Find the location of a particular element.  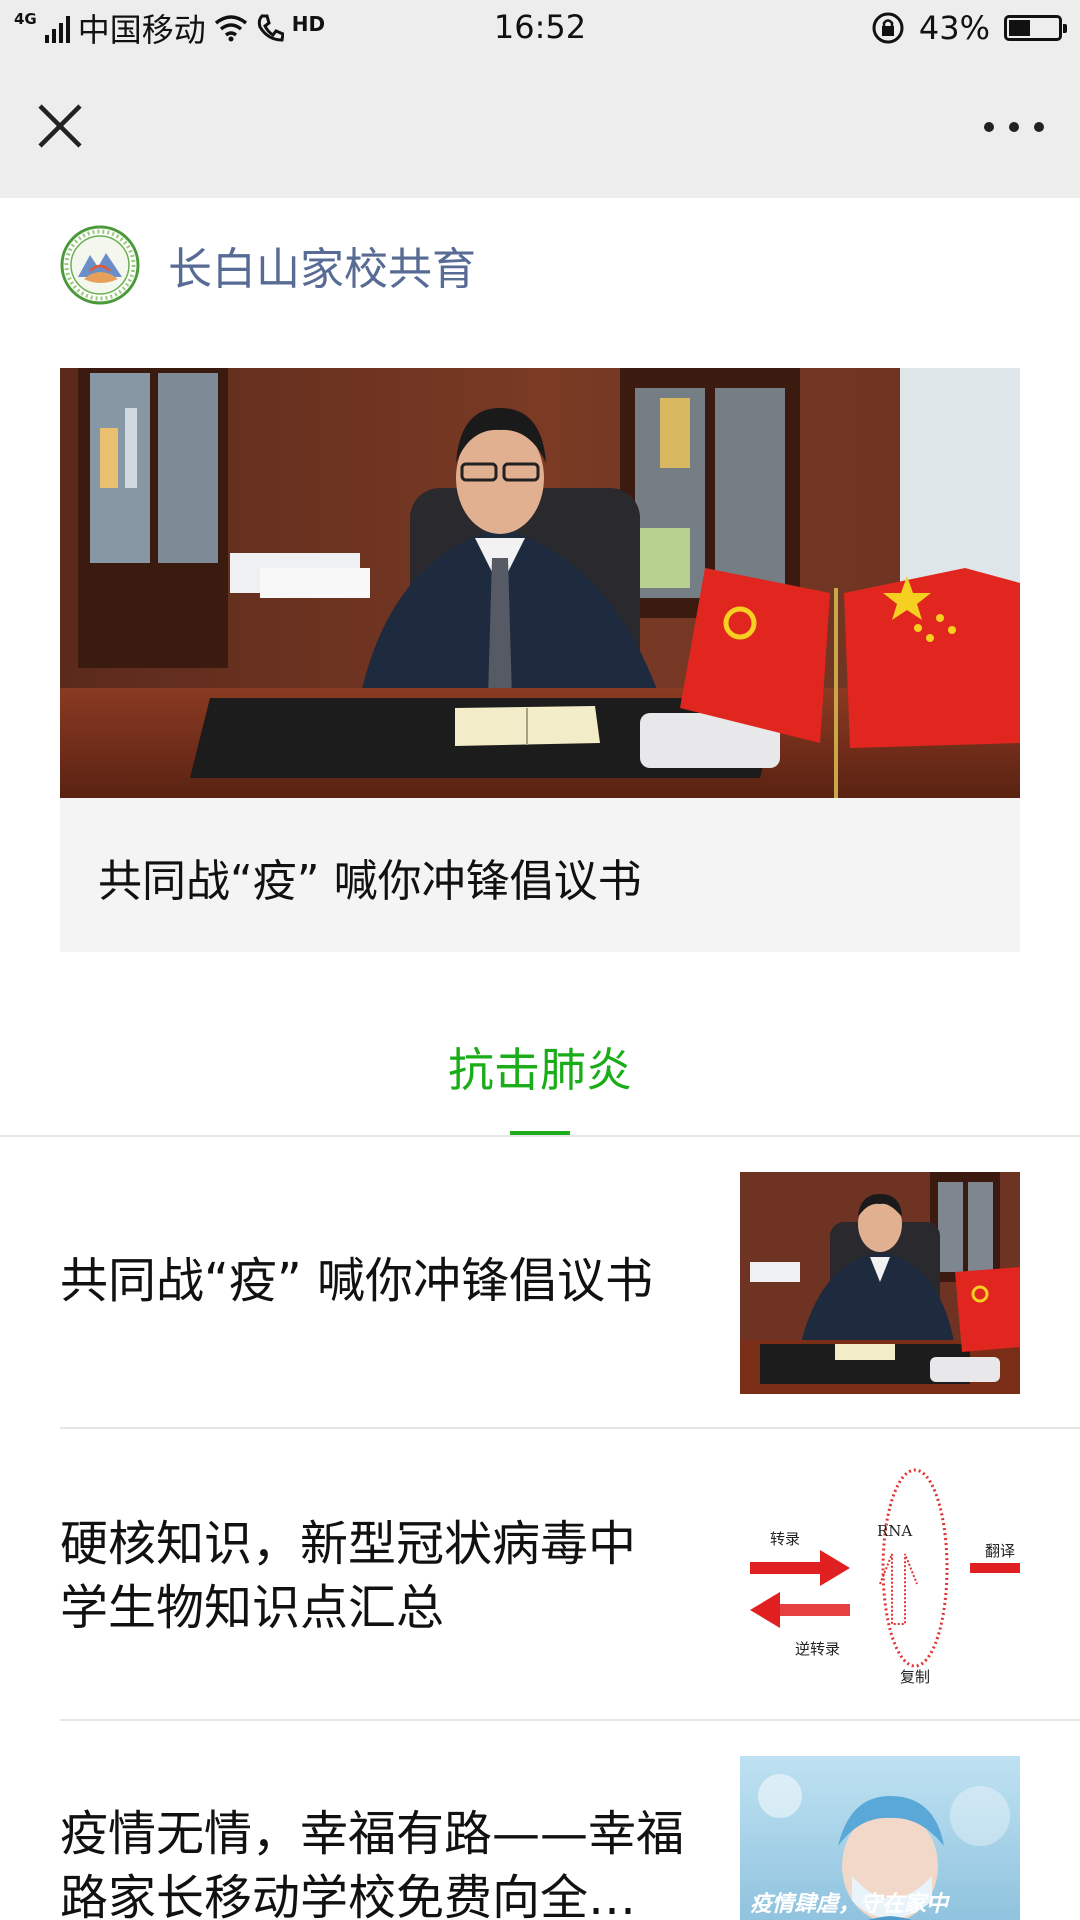

article-title-2-line-1: 硬核知识，新型冠状病毒中 is located at coordinates (348, 1544).